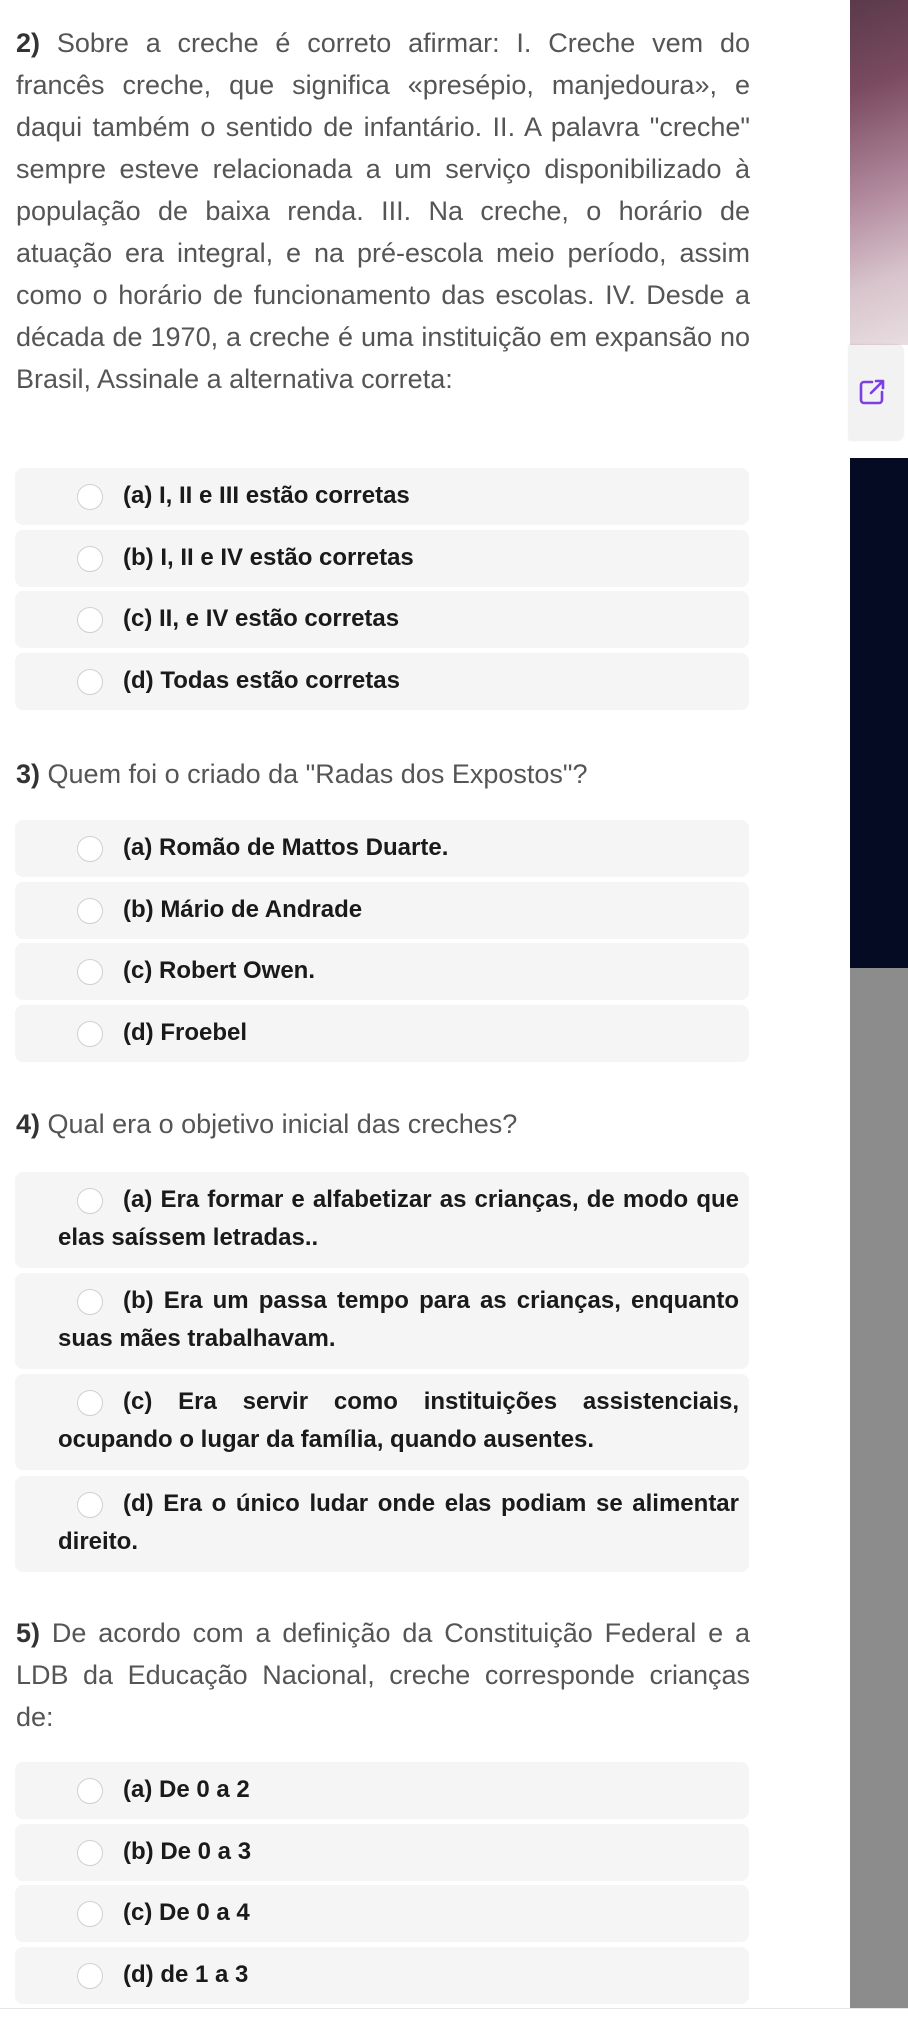 This screenshot has height=2025, width=908. What do you see at coordinates (186, 1912) in the screenshot?
I see `option-label: (c) De 0 a 4` at bounding box center [186, 1912].